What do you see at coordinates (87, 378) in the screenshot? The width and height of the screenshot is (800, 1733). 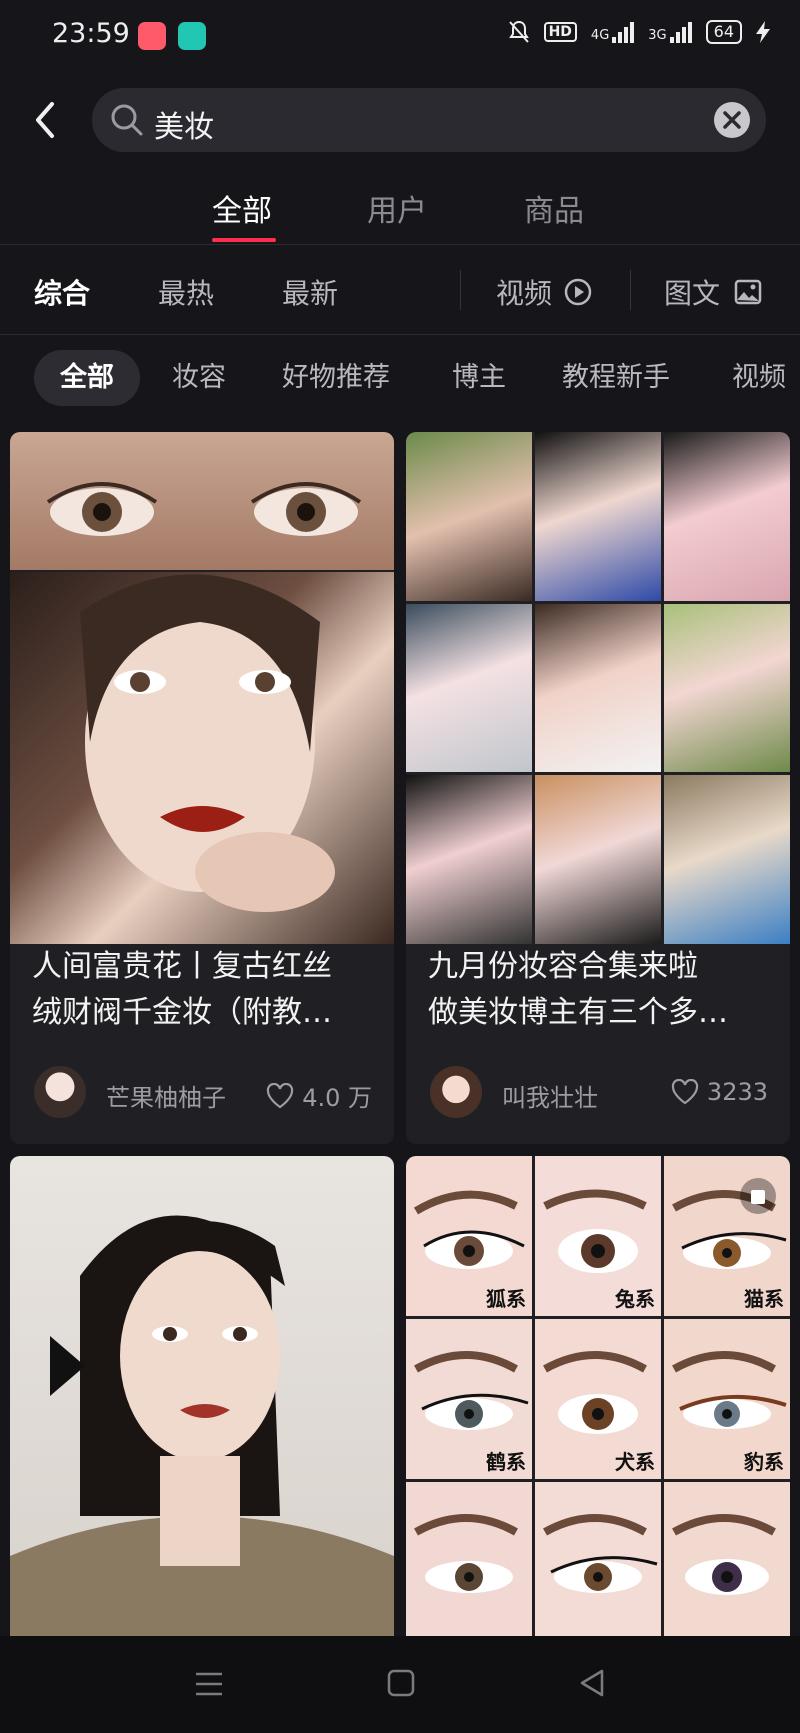 I see `chip-all: 全部` at bounding box center [87, 378].